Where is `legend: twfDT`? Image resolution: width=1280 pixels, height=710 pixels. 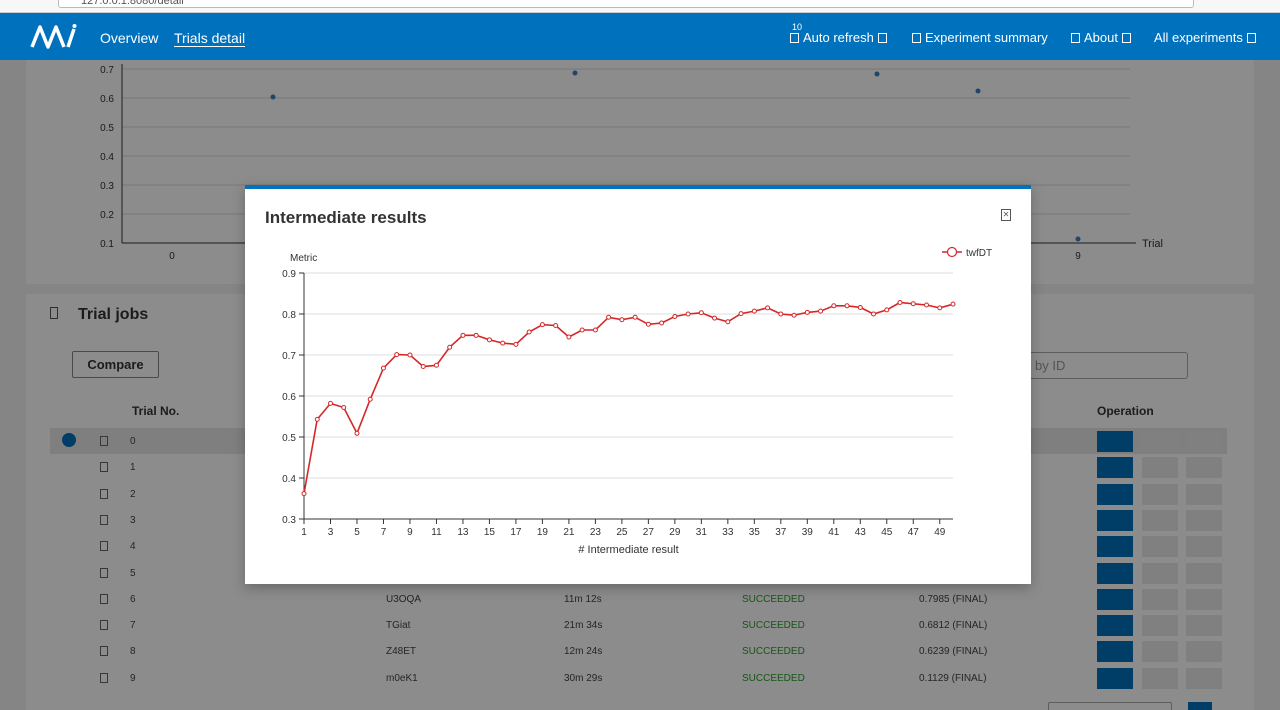
legend: twfDT is located at coordinates (967, 252).